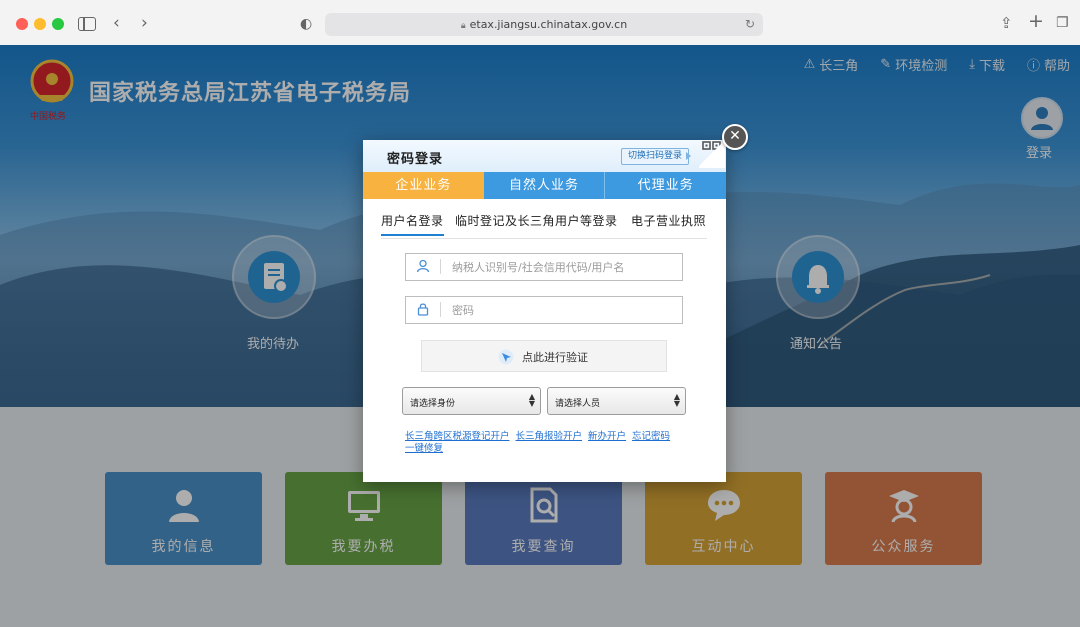 This screenshot has width=1080, height=627. I want to click on close-window-button, so click(22, 24).